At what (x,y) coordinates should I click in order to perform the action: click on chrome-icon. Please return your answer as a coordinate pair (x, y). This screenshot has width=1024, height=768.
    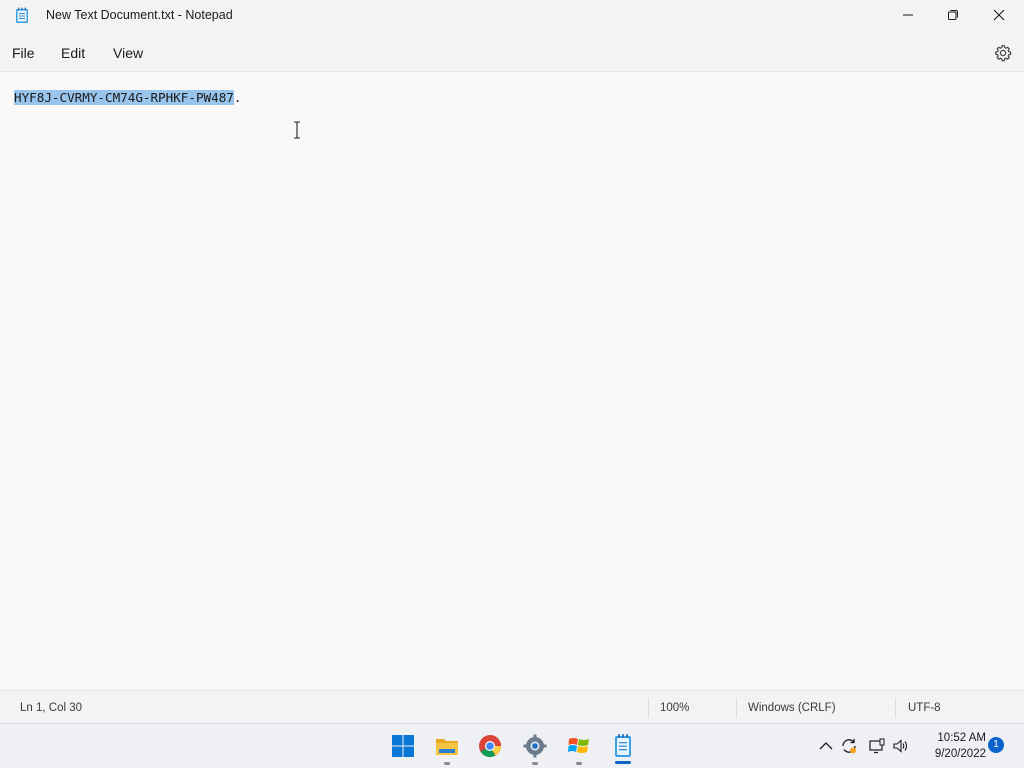
    Looking at the image, I should click on (490, 746).